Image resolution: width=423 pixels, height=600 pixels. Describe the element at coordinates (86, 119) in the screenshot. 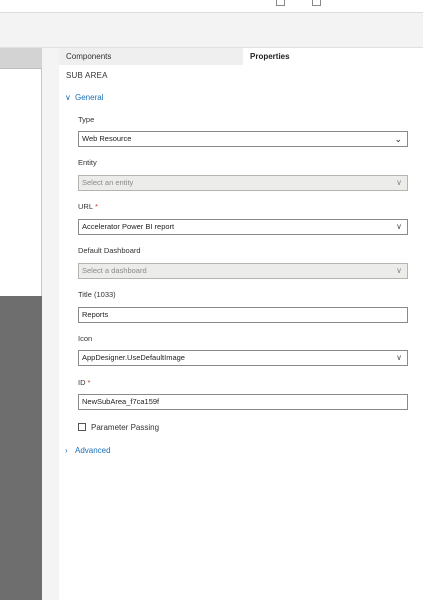

I see `type-label: Type` at that location.